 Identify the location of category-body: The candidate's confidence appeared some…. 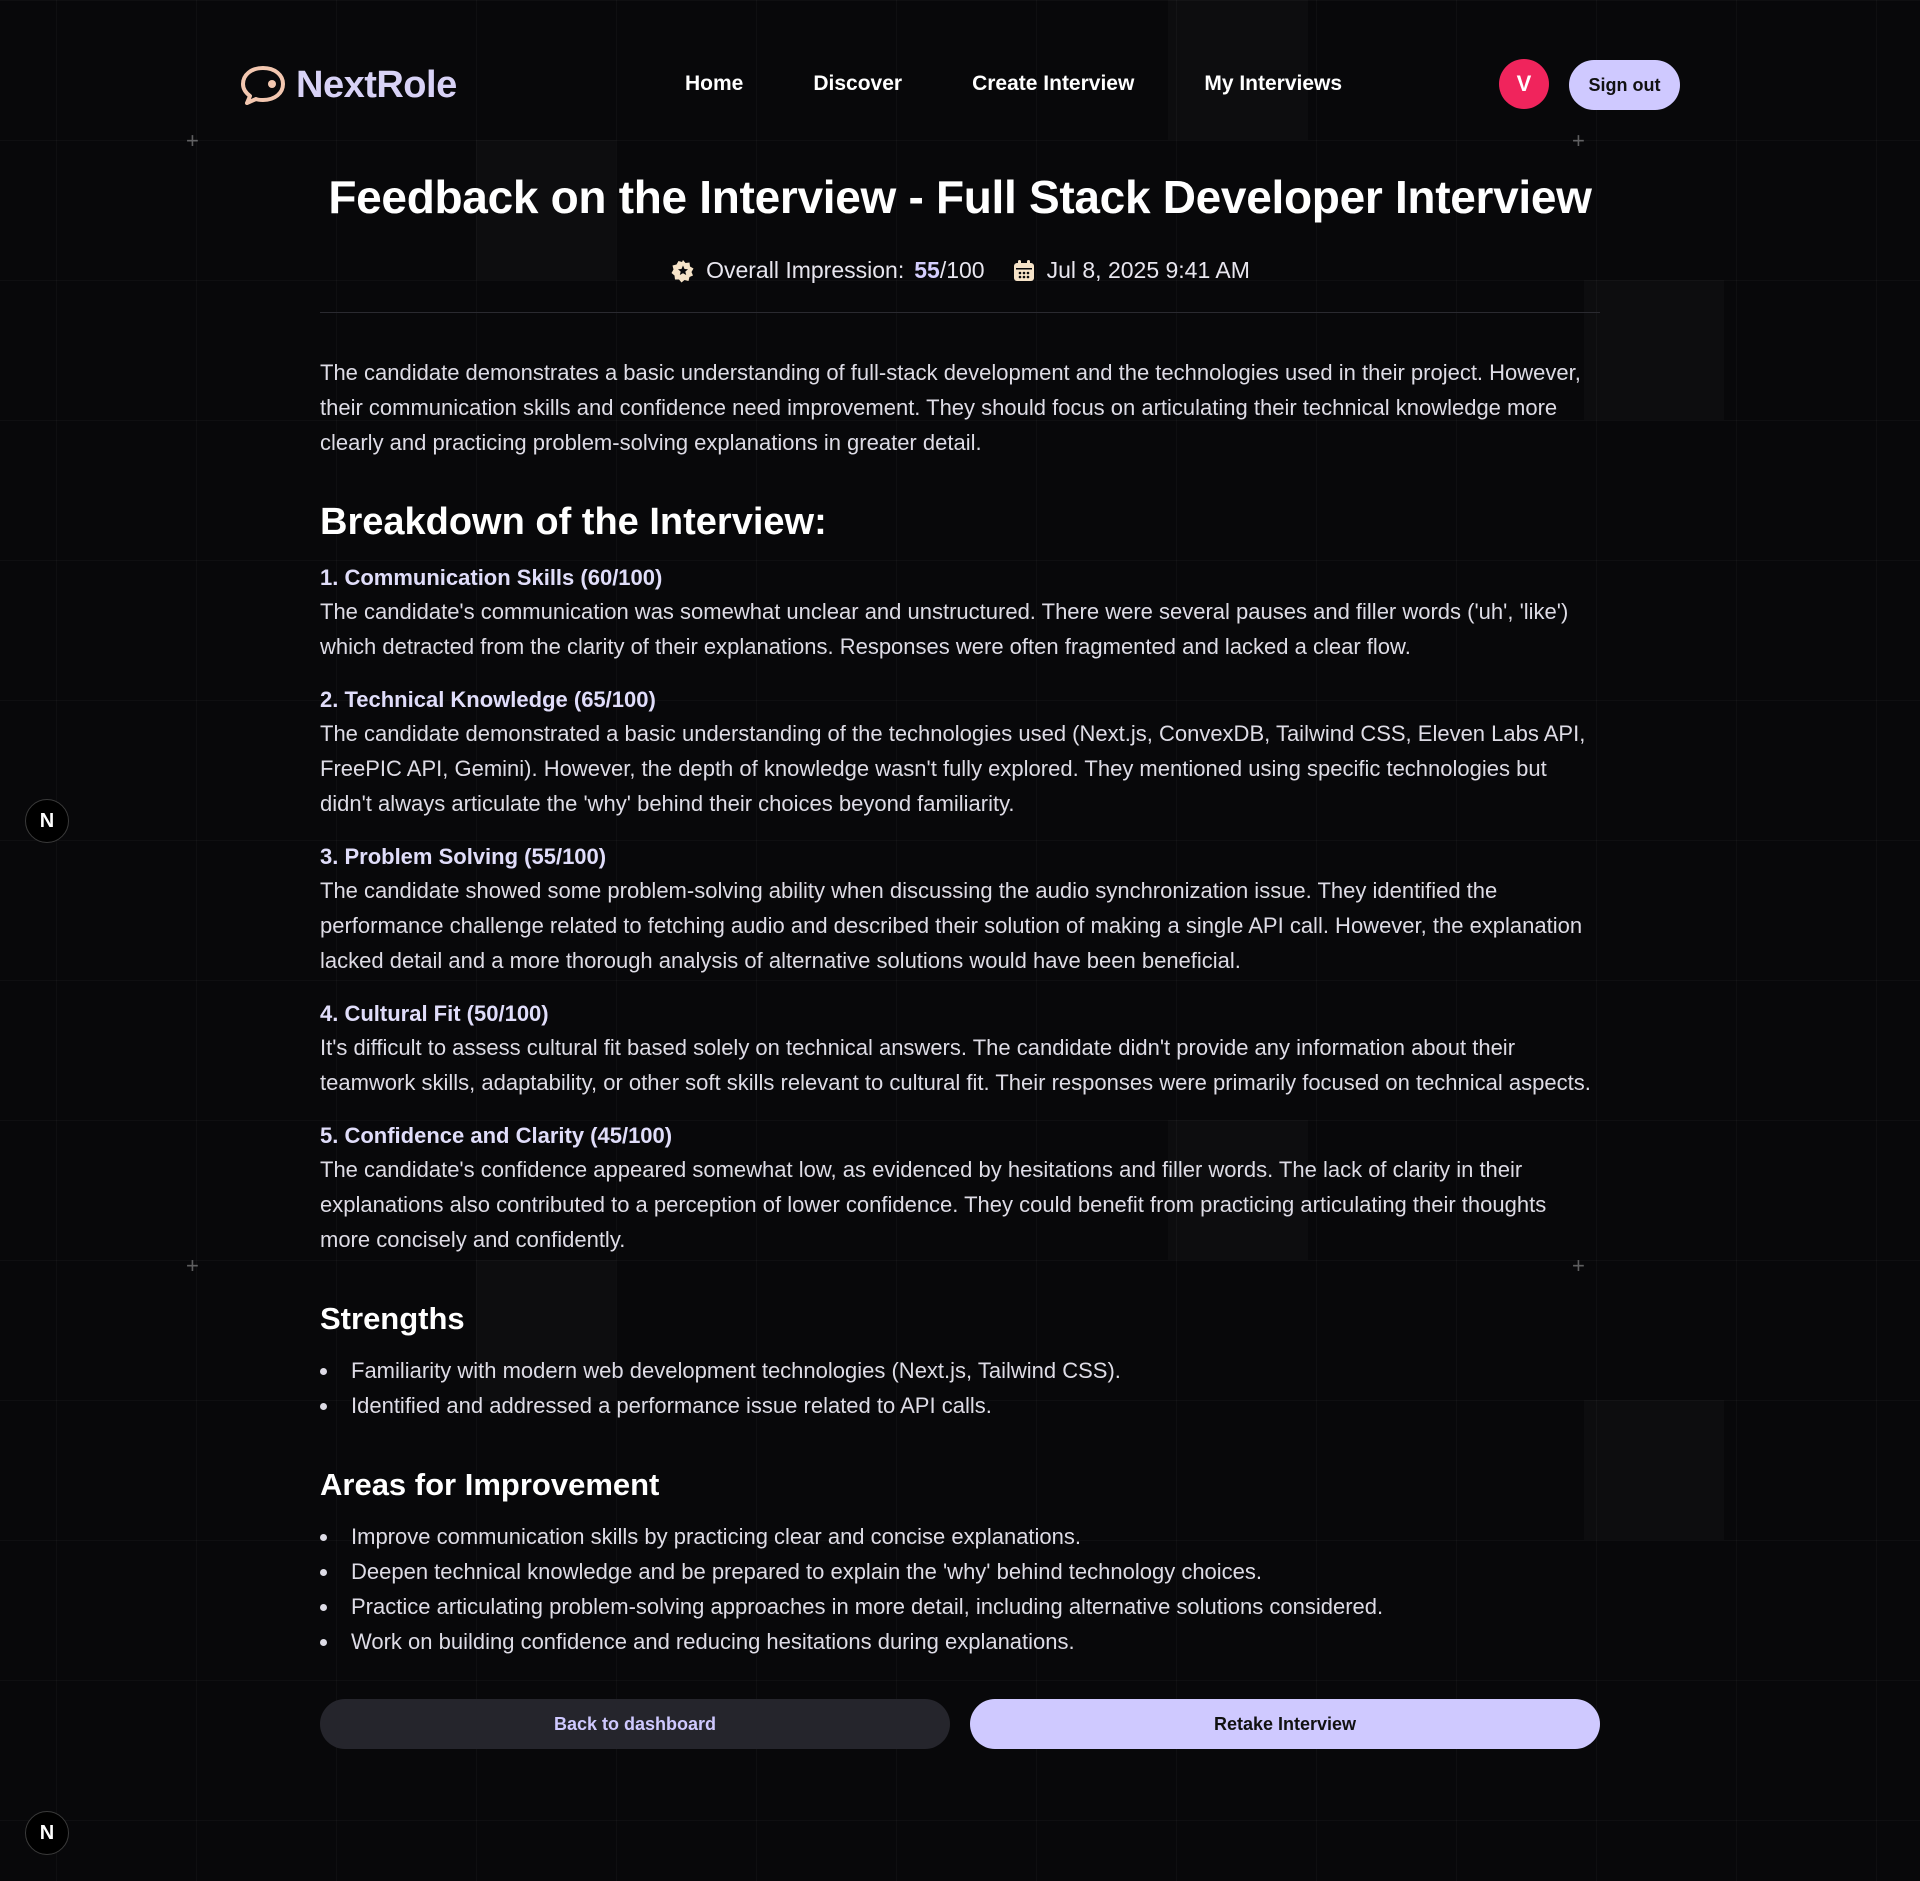
(933, 1204).